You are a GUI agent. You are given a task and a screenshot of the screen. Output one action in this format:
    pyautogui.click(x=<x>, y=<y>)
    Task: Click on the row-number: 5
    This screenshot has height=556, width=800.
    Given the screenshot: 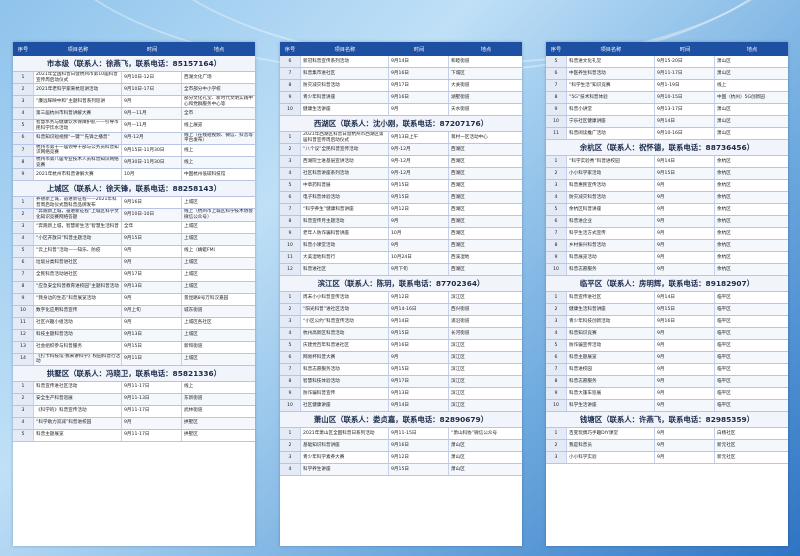 What is the action you would take?
    pyautogui.click(x=556, y=209)
    